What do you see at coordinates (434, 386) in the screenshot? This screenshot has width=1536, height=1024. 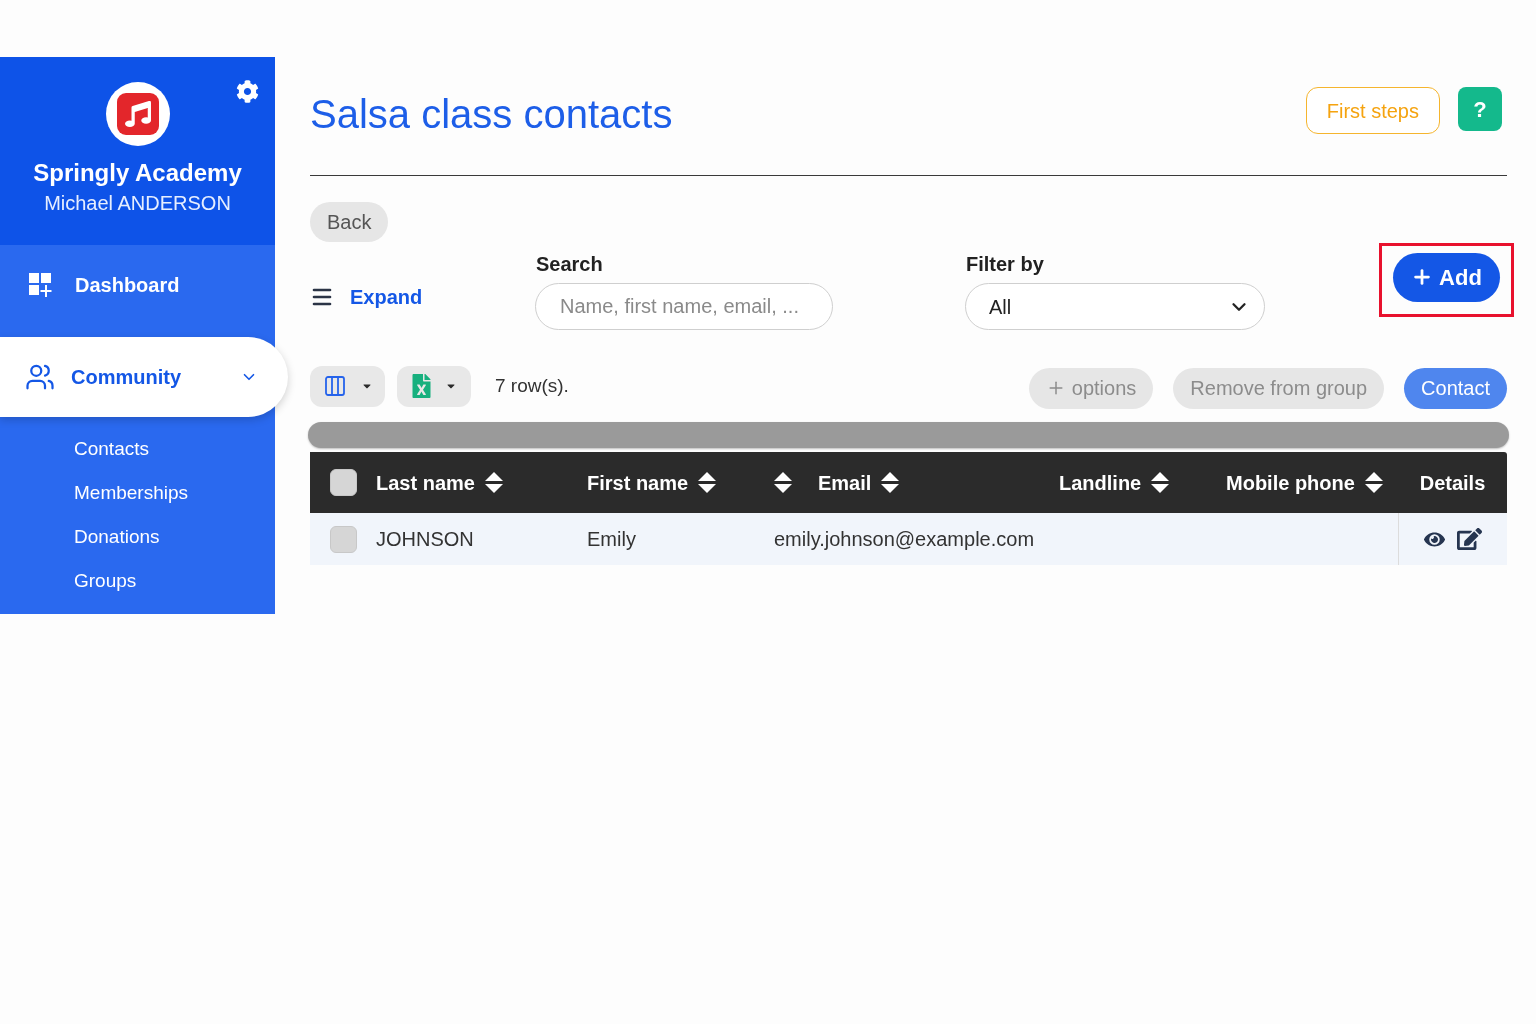 I see `export-dropdown-button` at bounding box center [434, 386].